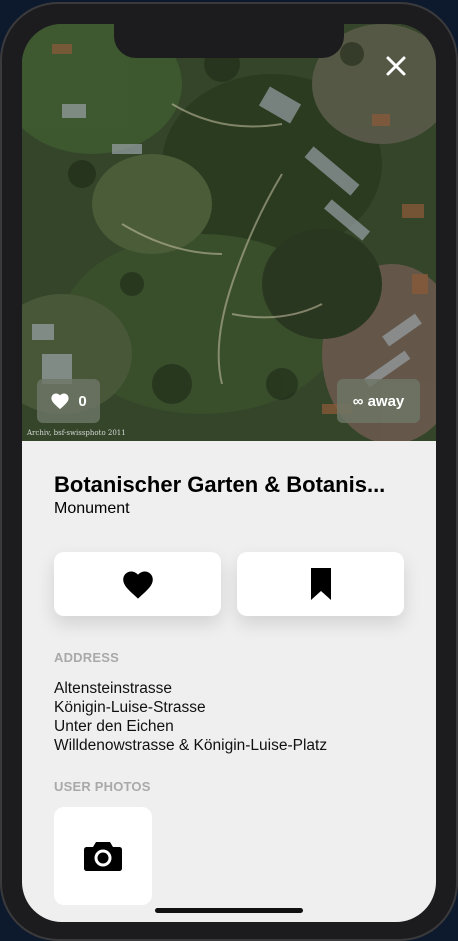 The image size is (458, 941). Describe the element at coordinates (92, 508) in the screenshot. I see `place-category: Monument` at that location.